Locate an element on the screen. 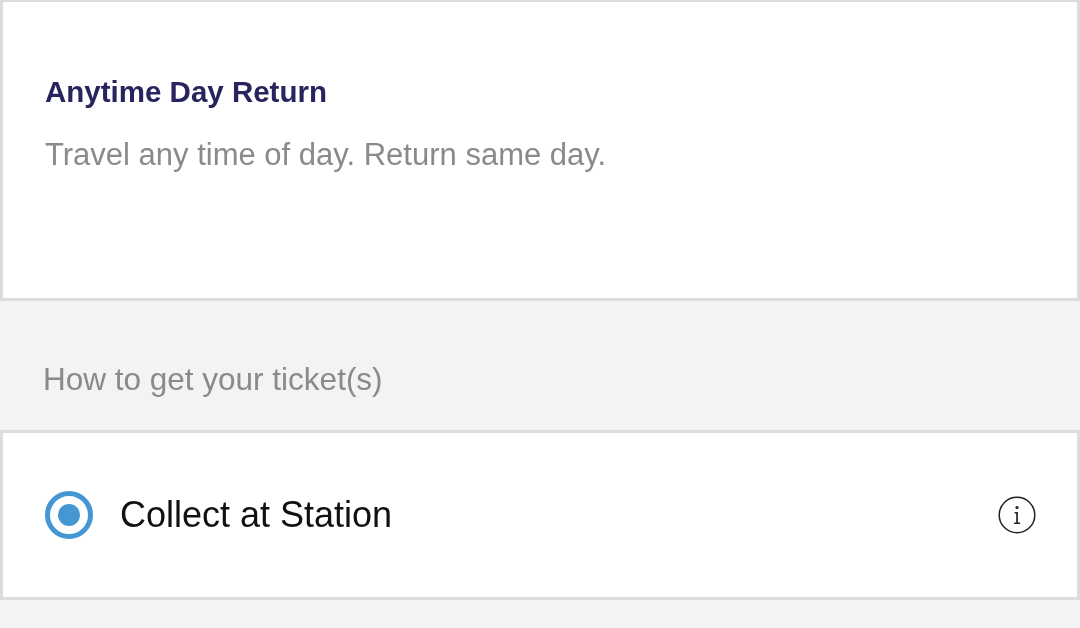 The height and width of the screenshot is (628, 1080). info-icon is located at coordinates (1017, 515).